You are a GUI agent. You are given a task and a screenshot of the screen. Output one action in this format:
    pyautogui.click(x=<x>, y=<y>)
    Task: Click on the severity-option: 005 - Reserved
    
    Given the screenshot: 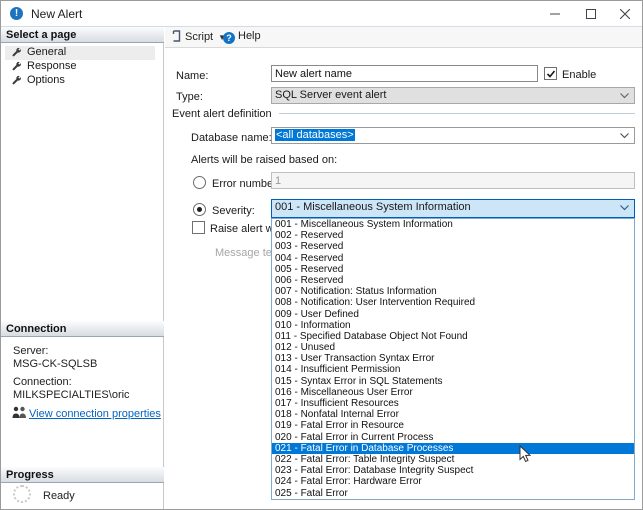 What is the action you would take?
    pyautogui.click(x=453, y=269)
    